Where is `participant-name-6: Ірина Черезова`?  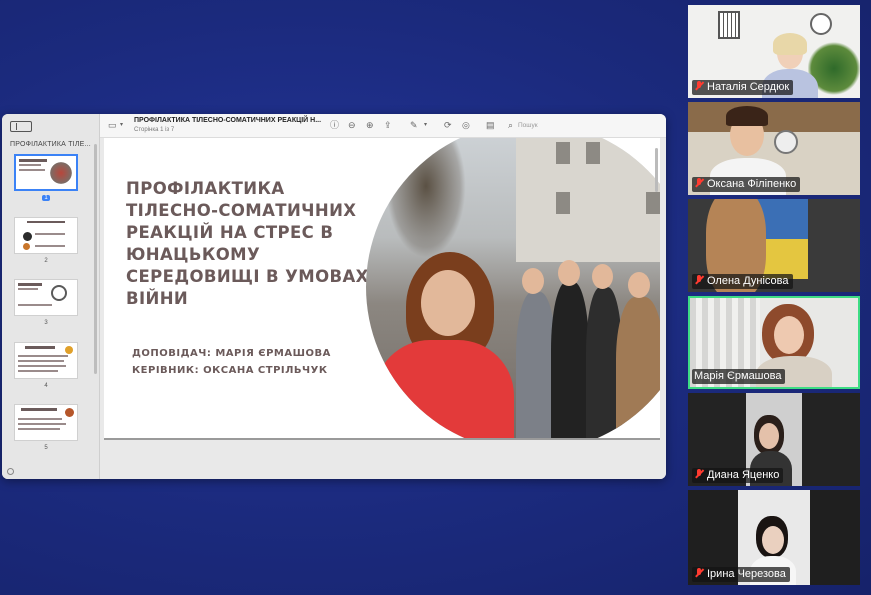 participant-name-6: Ірина Черезова is located at coordinates (741, 574).